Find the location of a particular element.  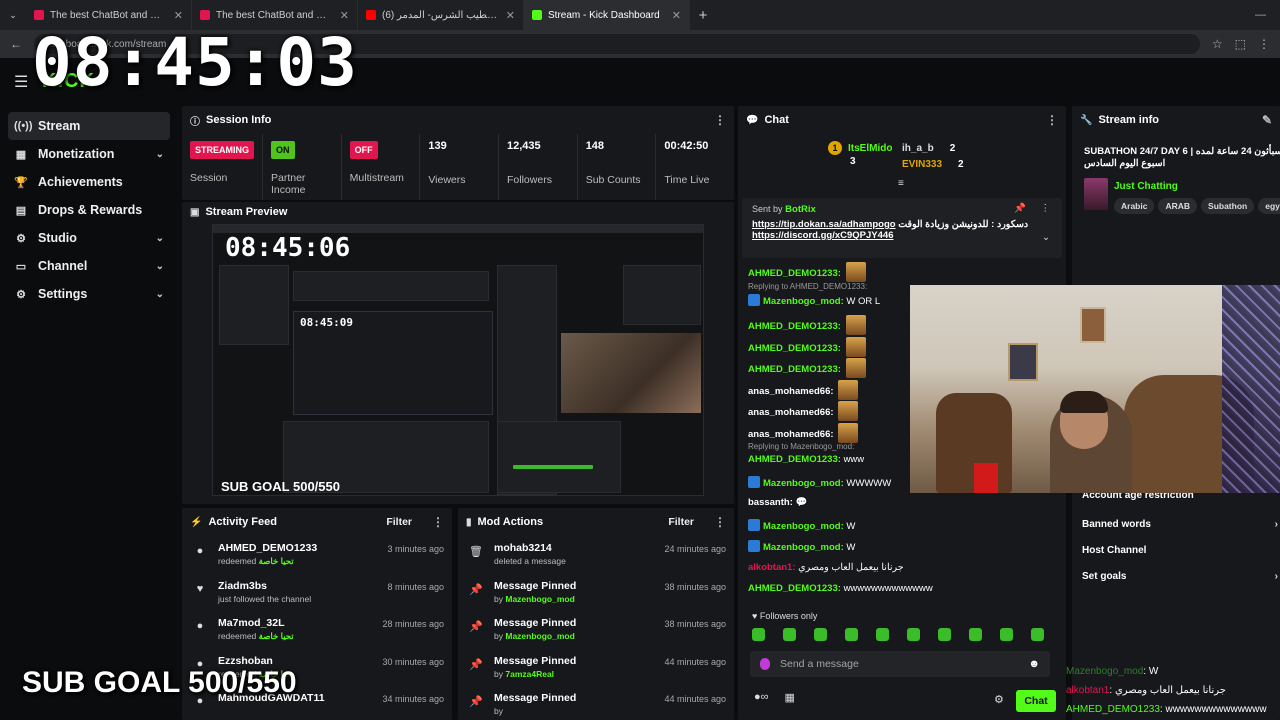

chat-username: bassanth: is located at coordinates (770, 502).